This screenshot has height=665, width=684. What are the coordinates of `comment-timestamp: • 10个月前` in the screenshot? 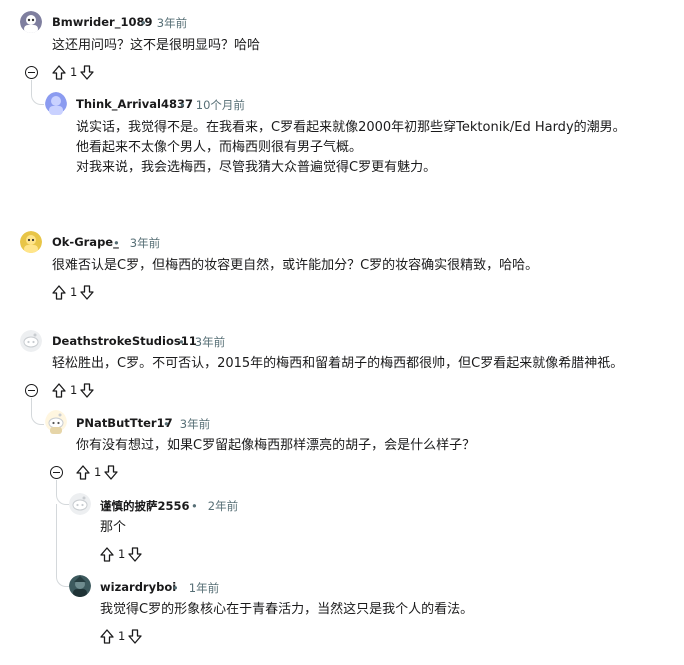 It's located at (212, 105).